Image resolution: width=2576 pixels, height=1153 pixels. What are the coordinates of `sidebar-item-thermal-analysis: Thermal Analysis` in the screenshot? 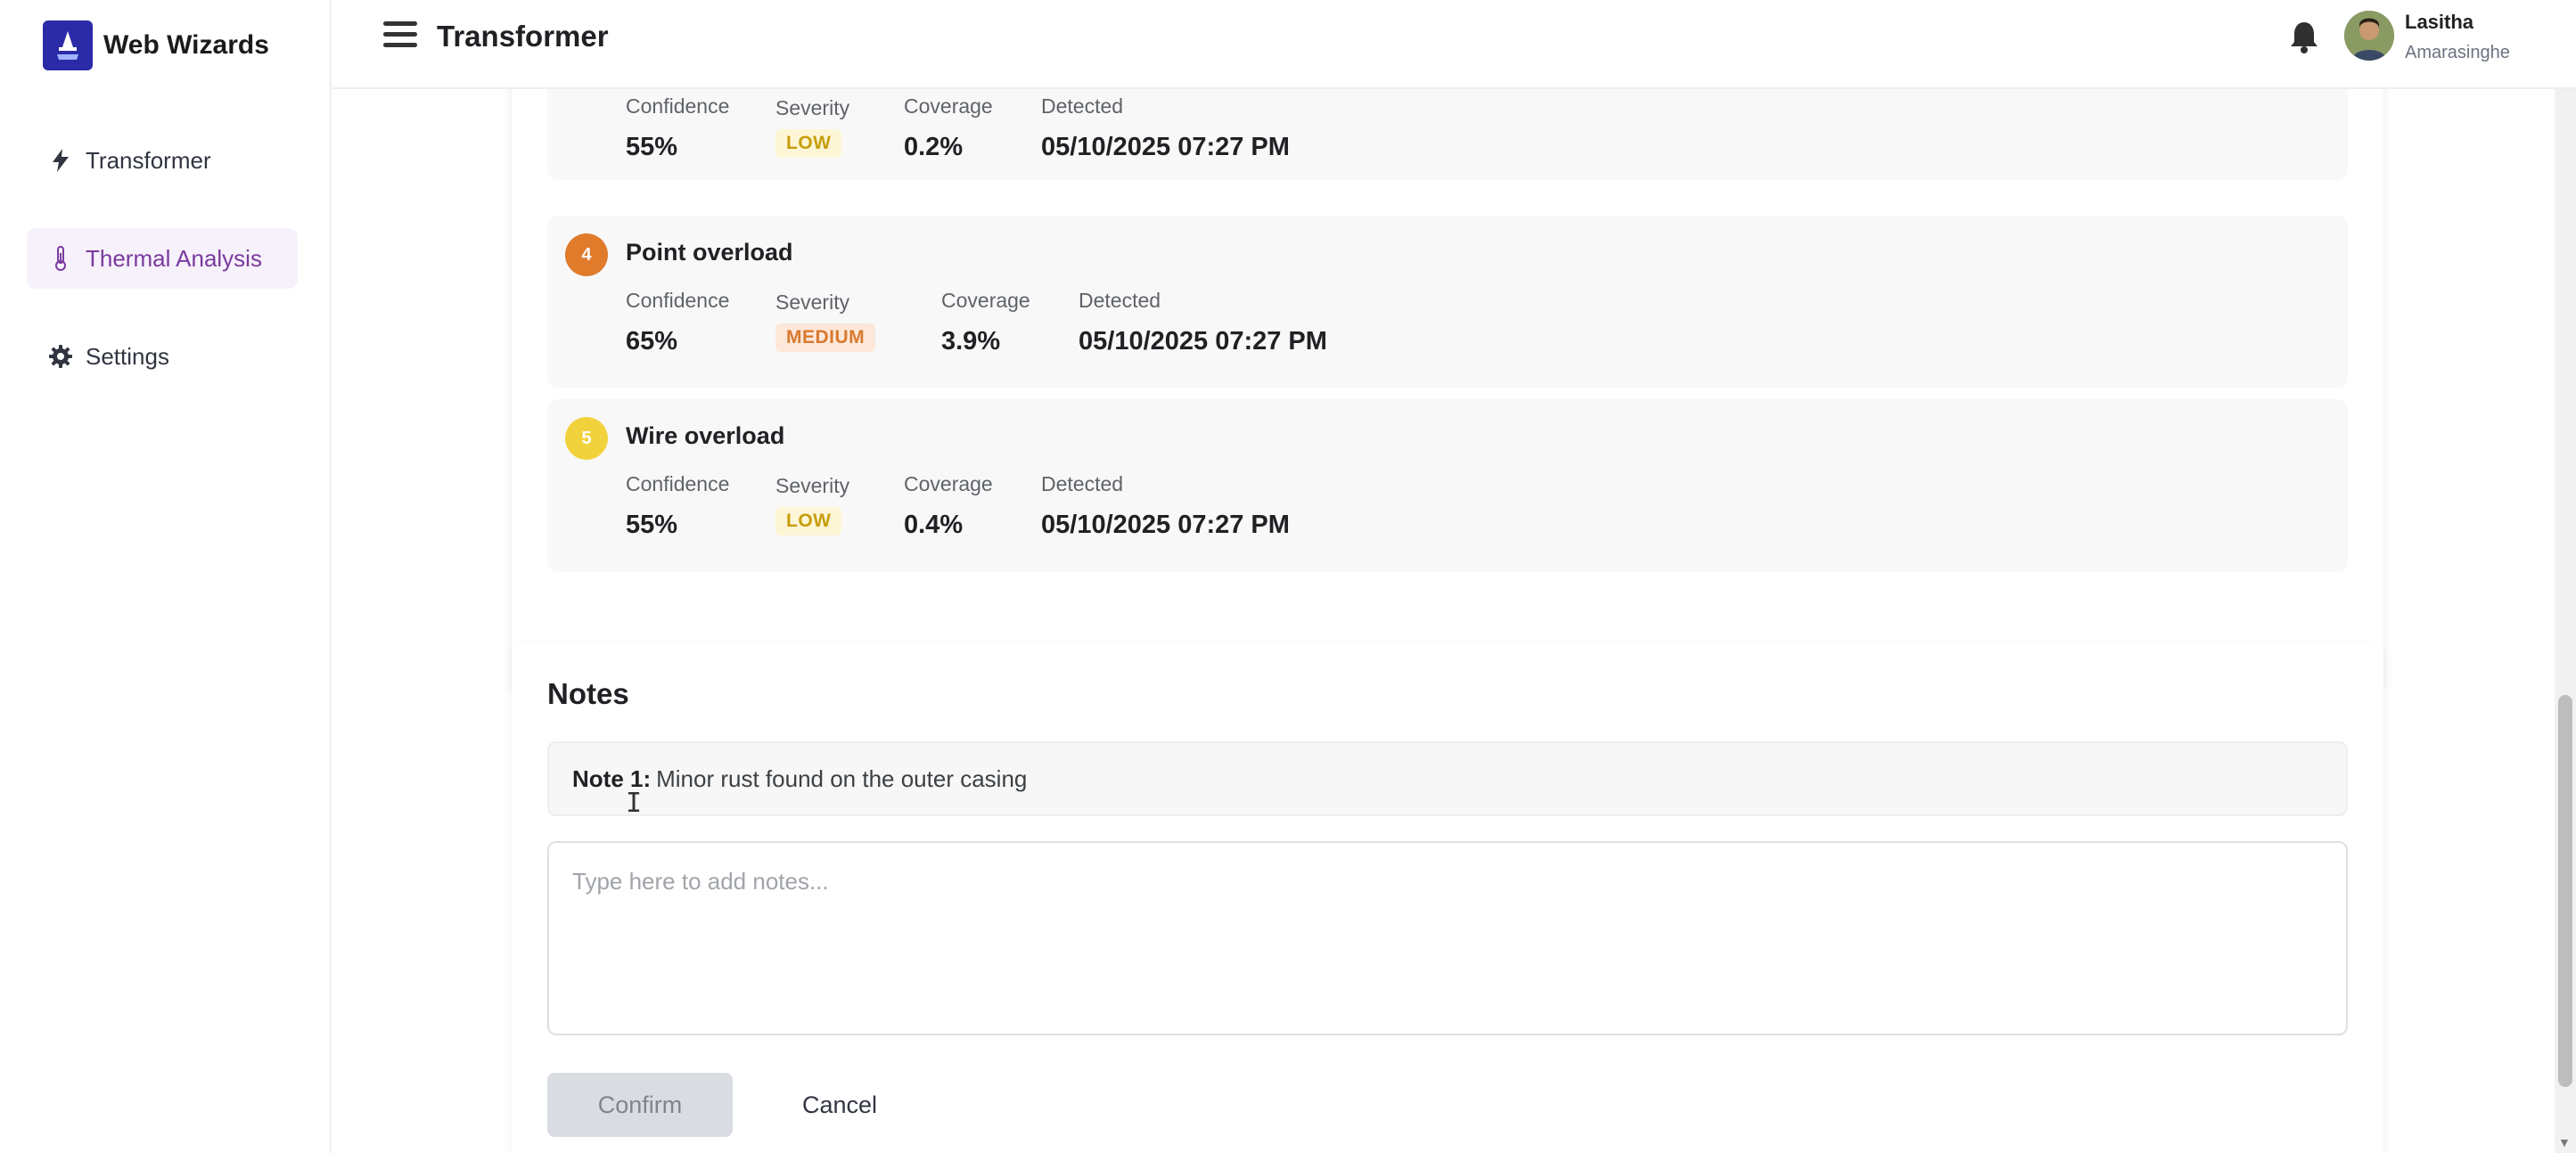 It's located at (162, 258).